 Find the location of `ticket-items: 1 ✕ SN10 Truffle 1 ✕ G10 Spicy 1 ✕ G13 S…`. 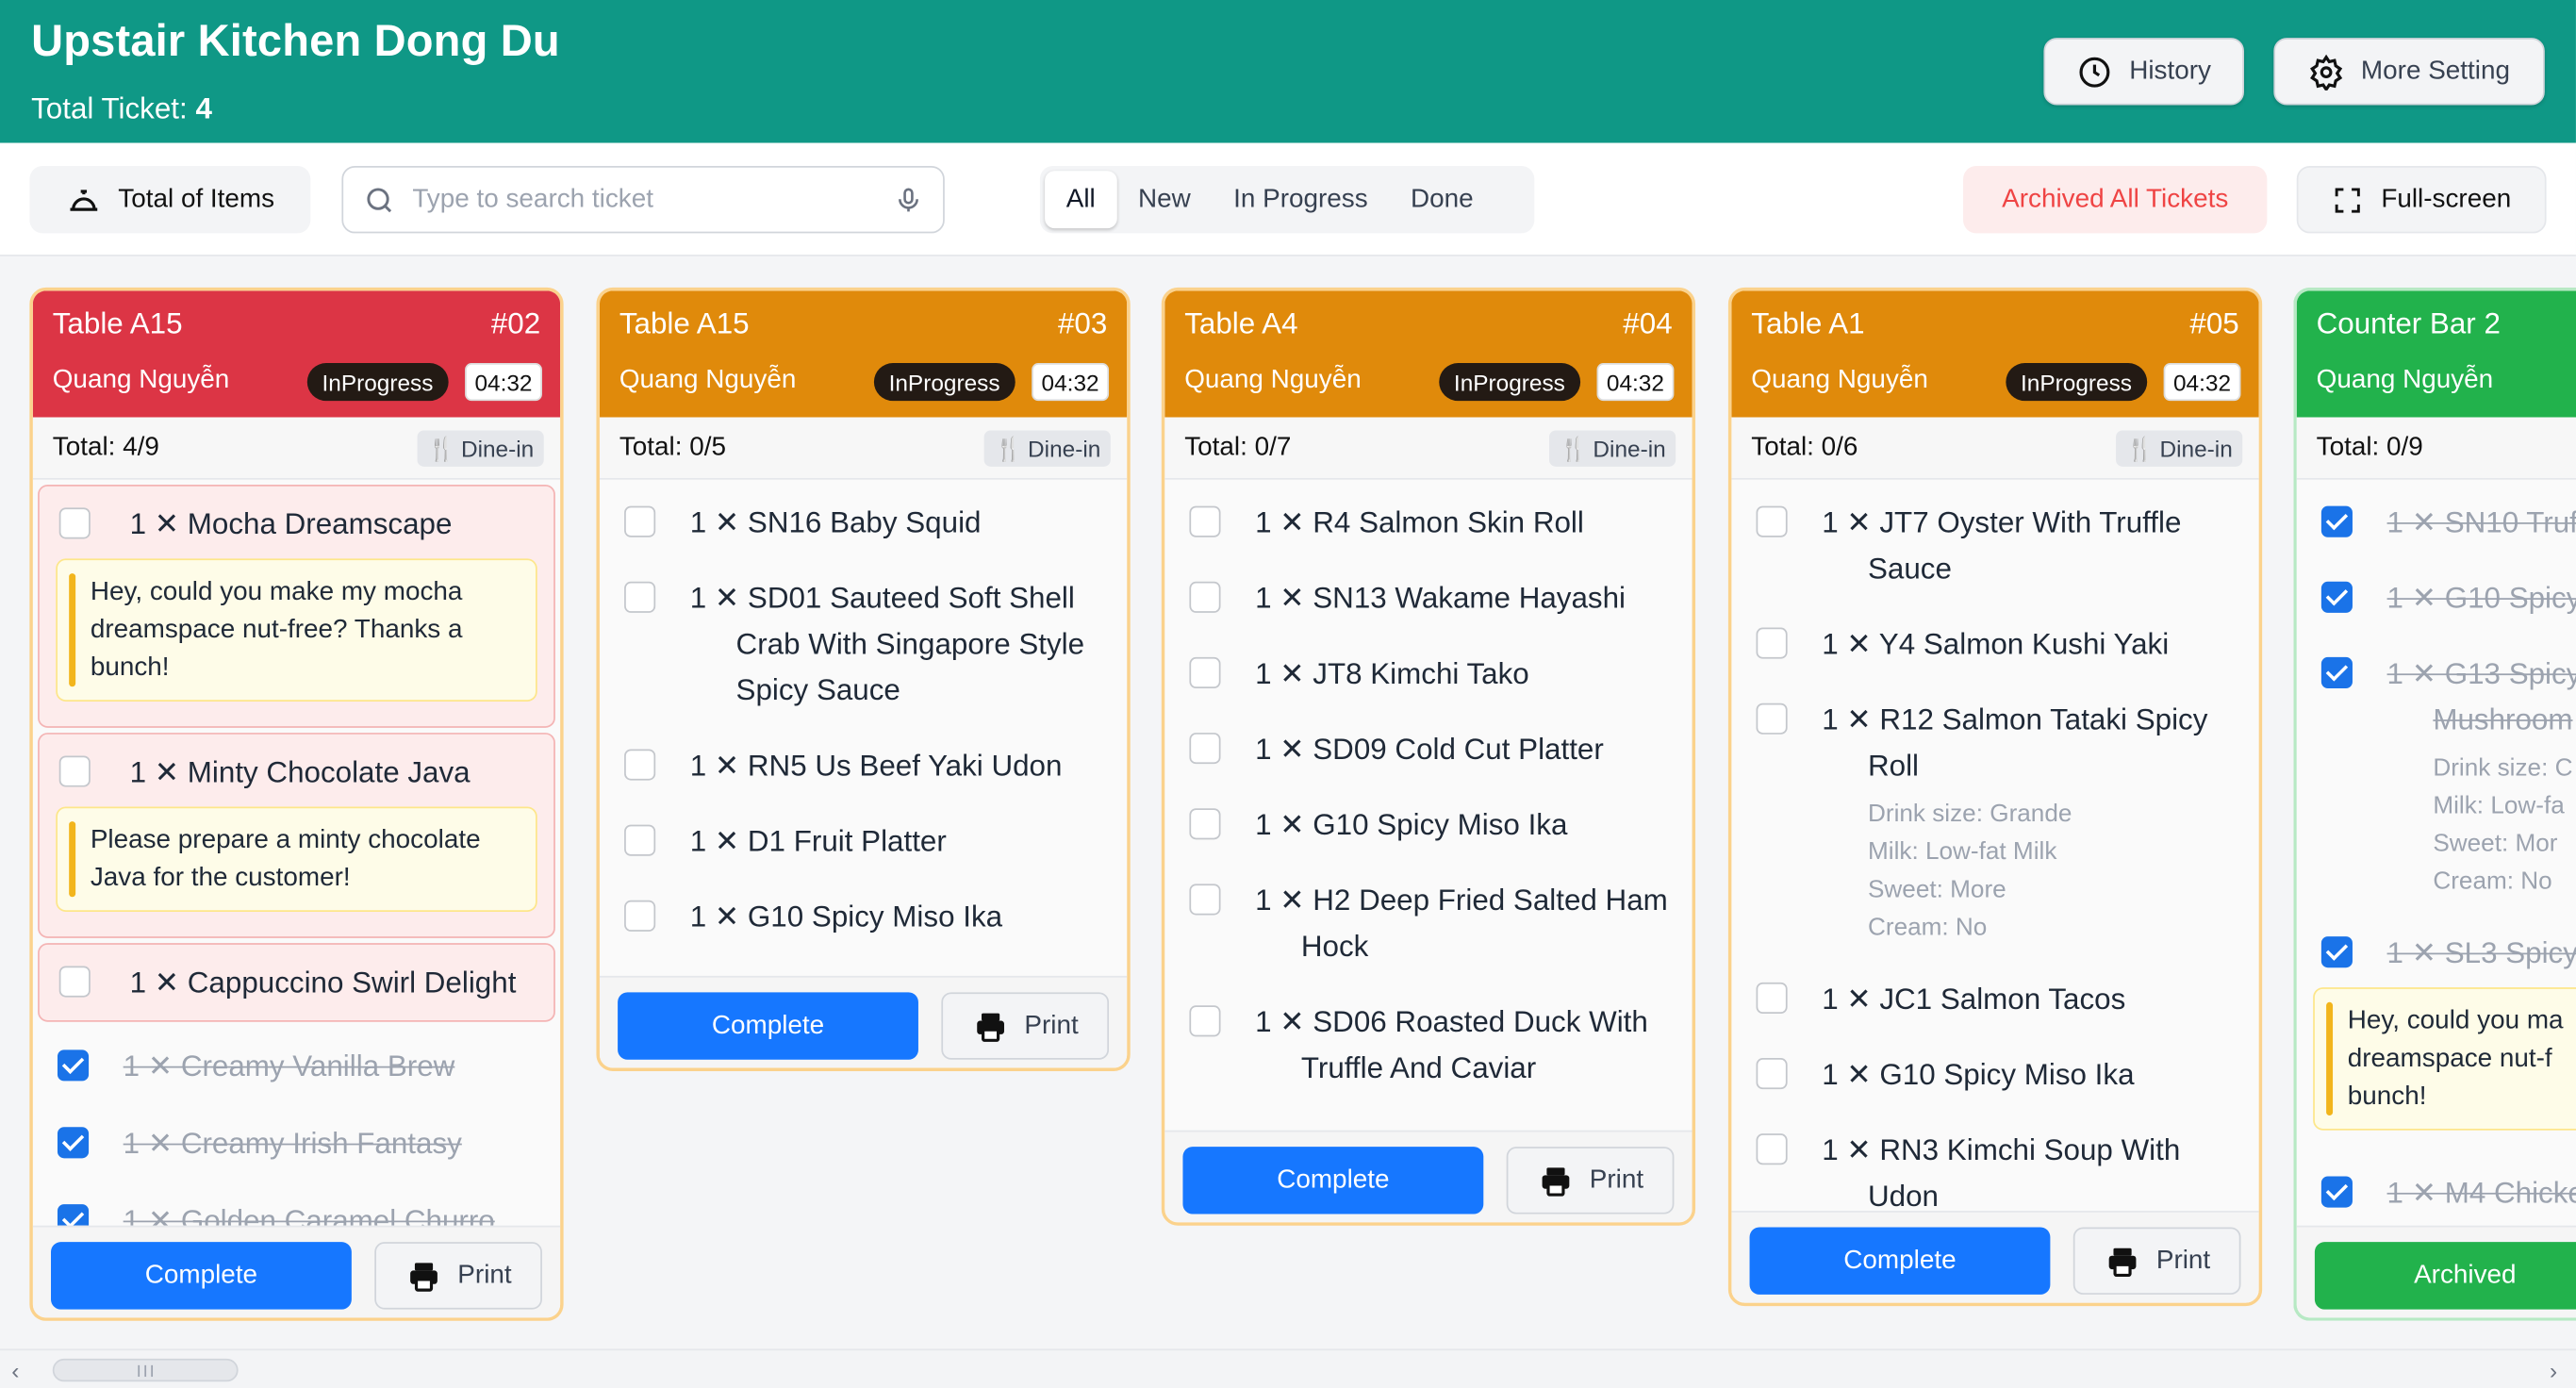

ticket-items: 1 ✕ SN10 Truffle 1 ✕ G10 Spicy 1 ✕ G13 S… is located at coordinates (2436, 852).